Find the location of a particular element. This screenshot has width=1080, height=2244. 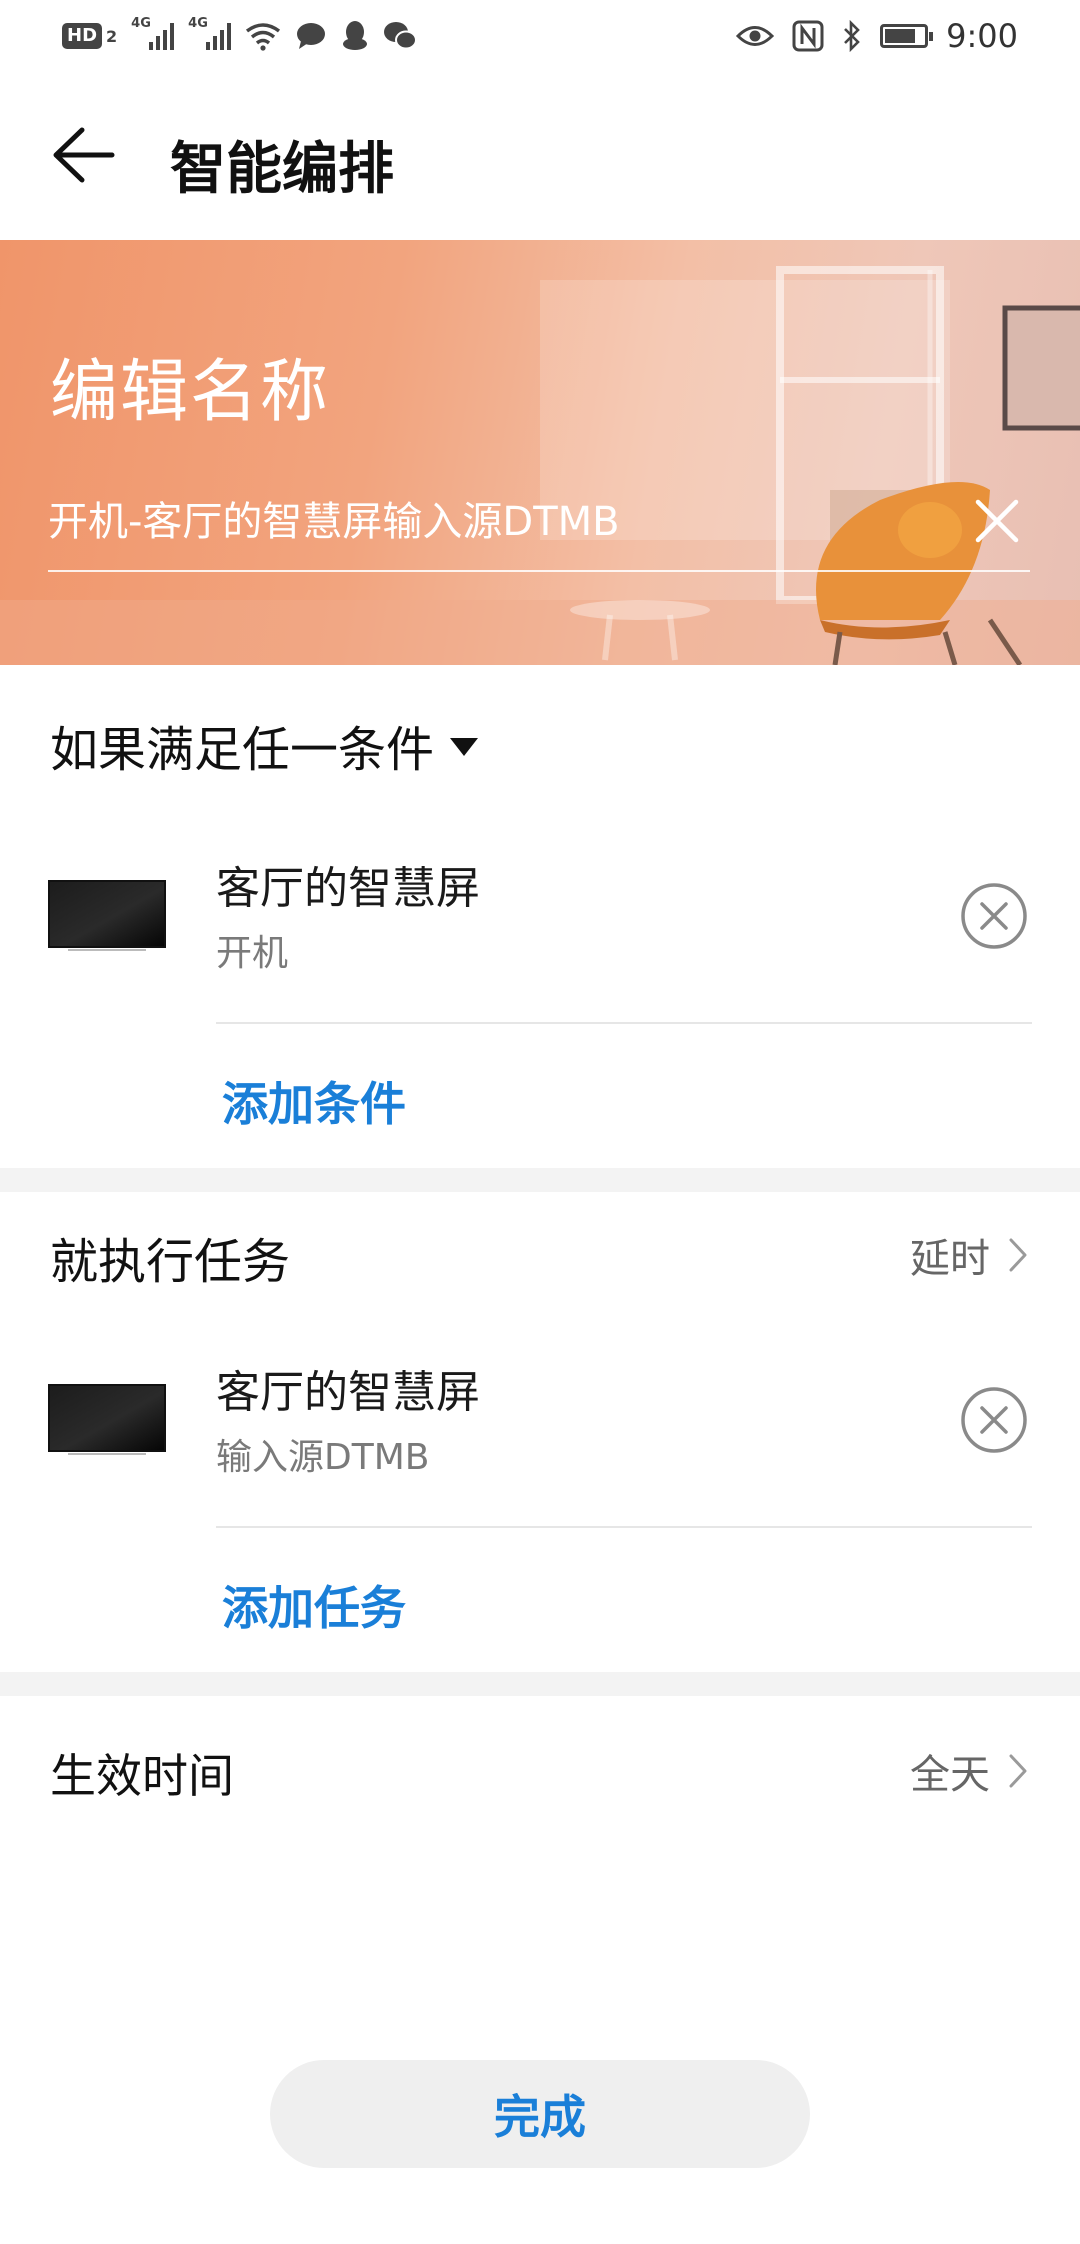

task-device-name: 客厅的智慧屏 is located at coordinates (348, 1392).